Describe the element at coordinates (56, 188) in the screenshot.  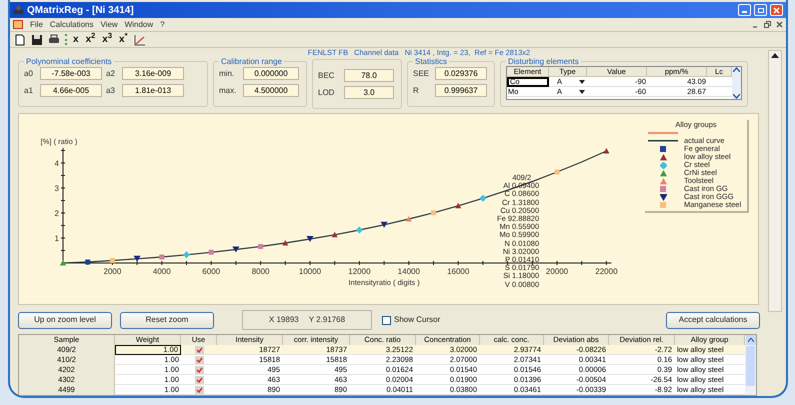
I see `y-tick-label: 3` at that location.